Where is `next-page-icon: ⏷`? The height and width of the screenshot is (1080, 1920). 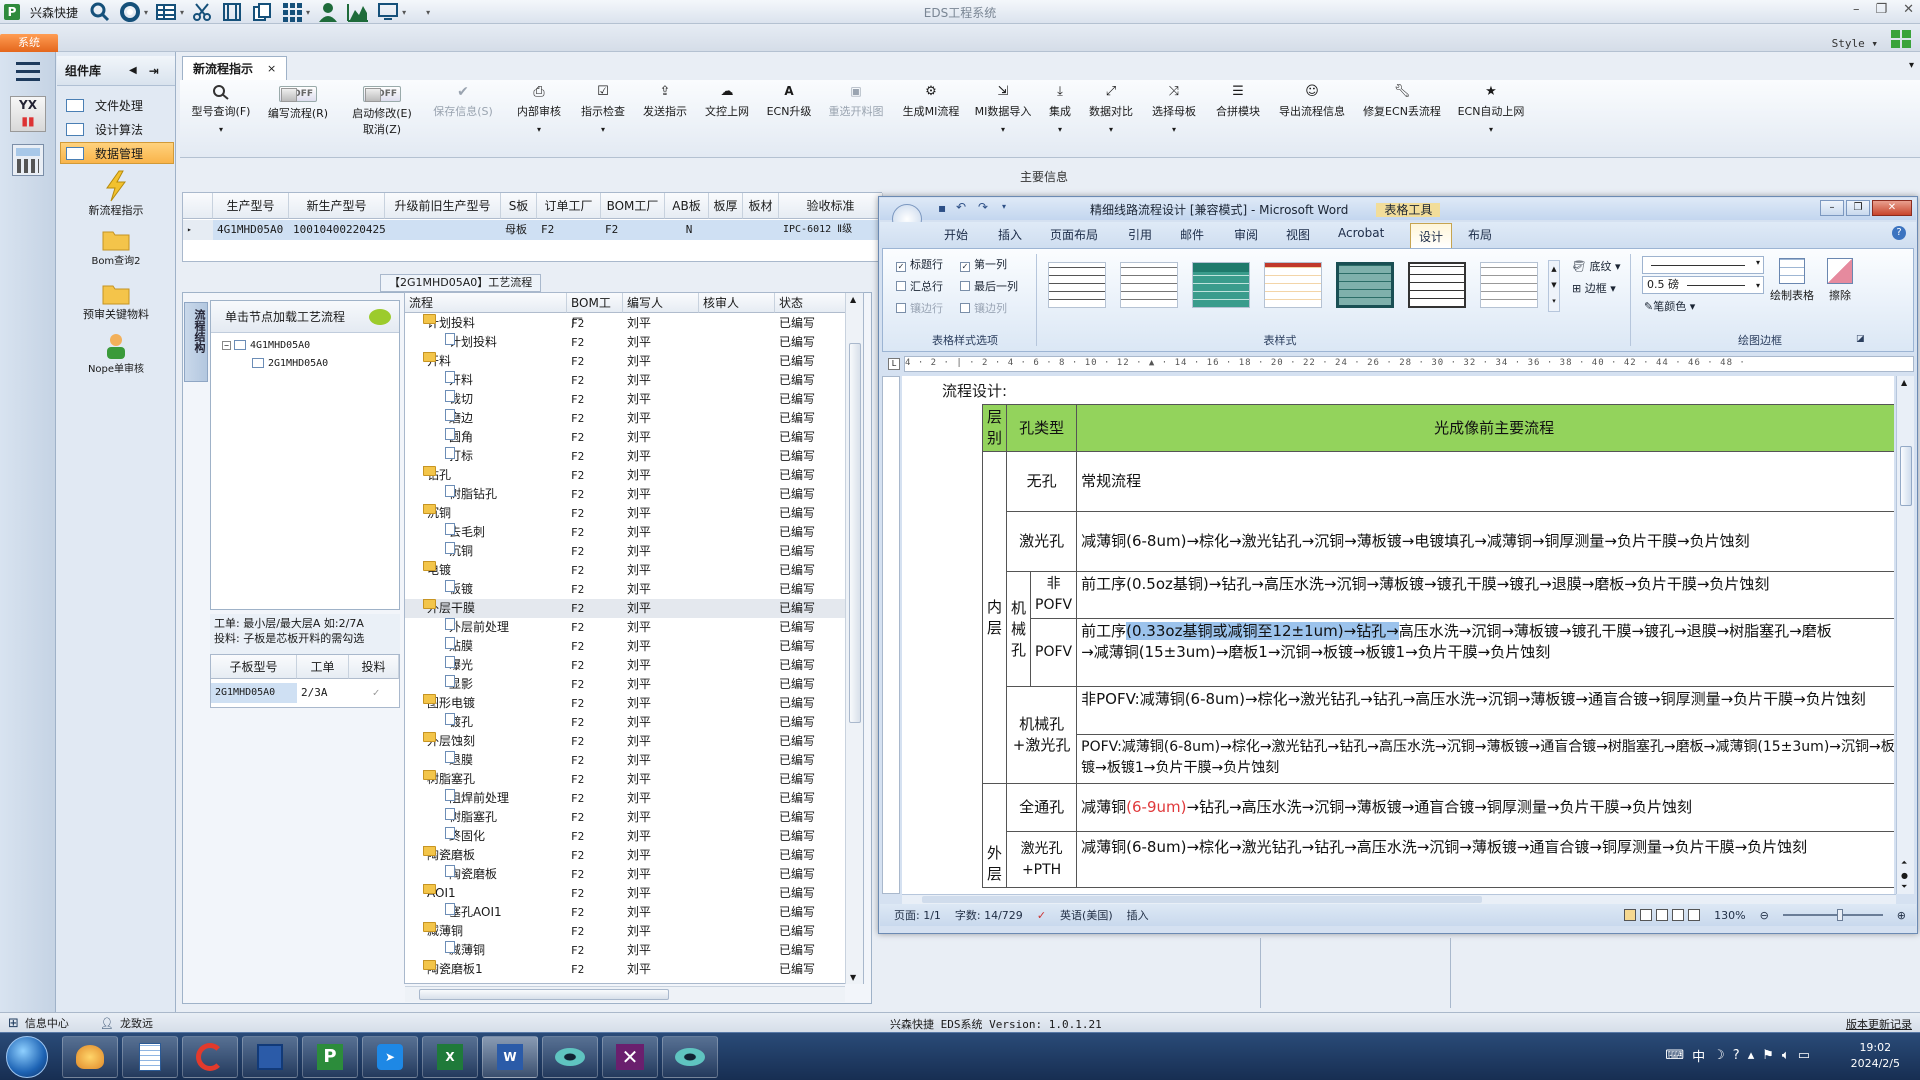 next-page-icon: ⏷ is located at coordinates (1904, 887).